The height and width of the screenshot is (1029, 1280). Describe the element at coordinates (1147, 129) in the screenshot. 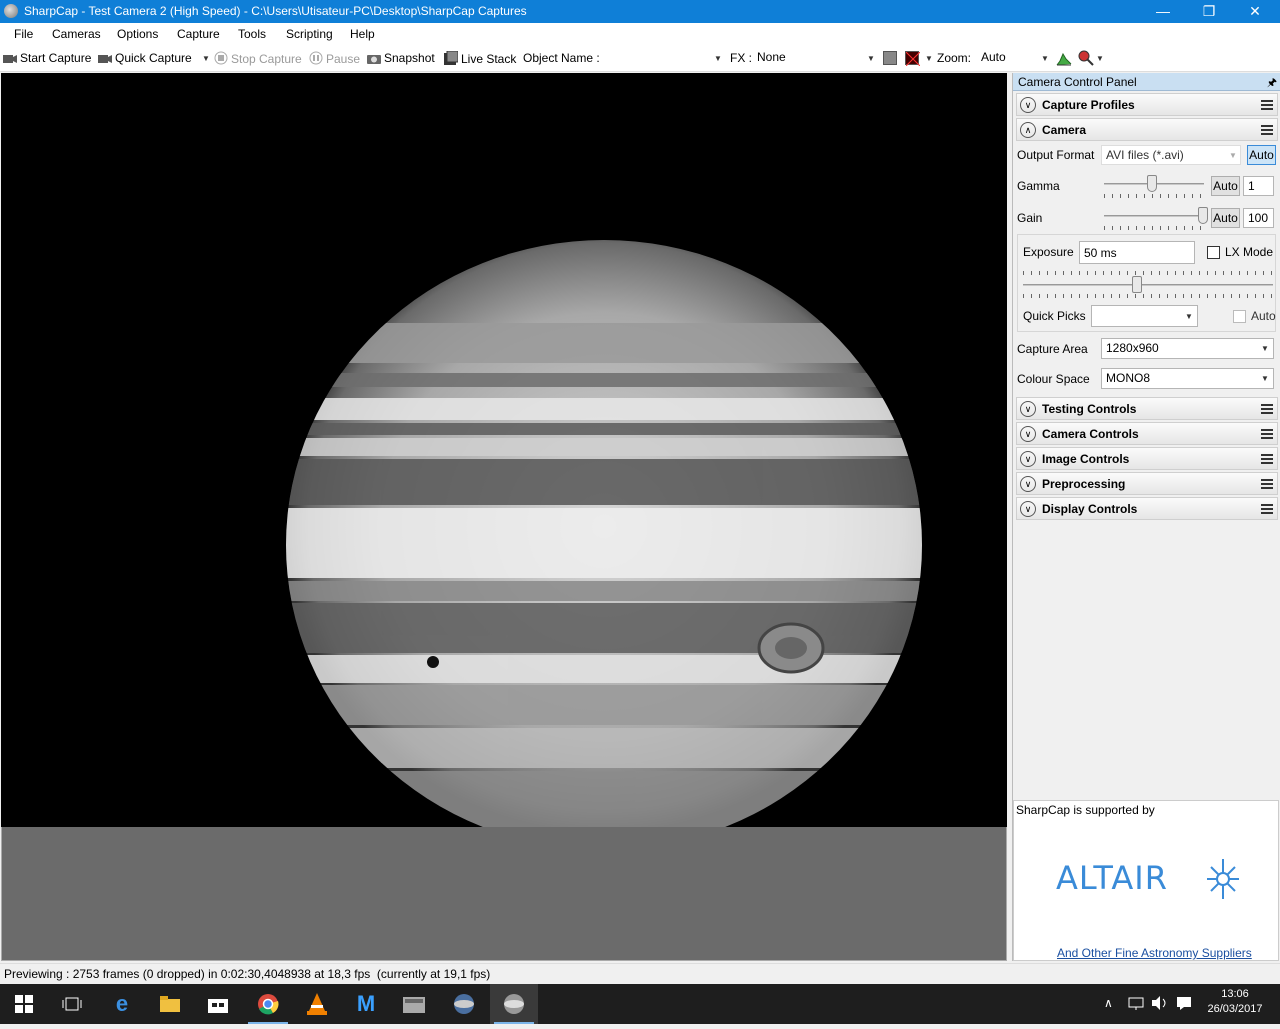

I see `section-camera: ∧ Camera` at that location.